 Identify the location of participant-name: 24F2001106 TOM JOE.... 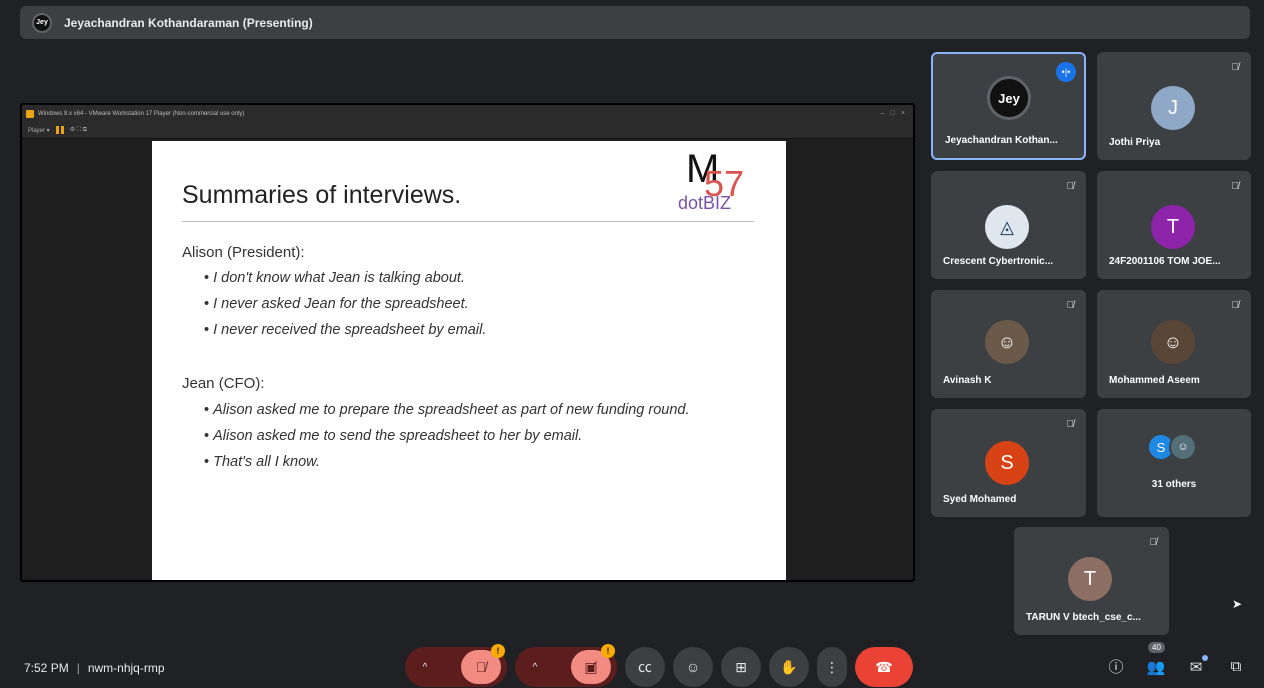
(1165, 261).